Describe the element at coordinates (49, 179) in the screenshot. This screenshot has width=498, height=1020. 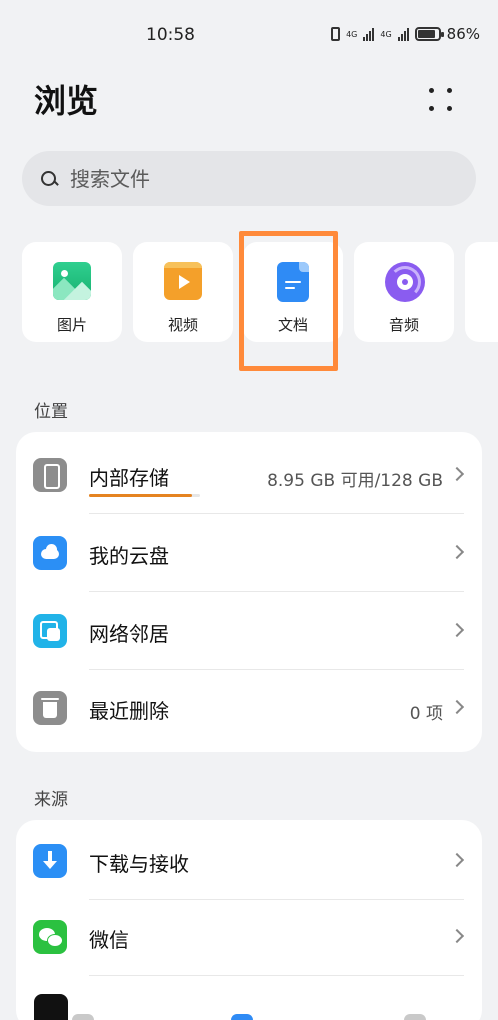
I see `search-icon` at that location.